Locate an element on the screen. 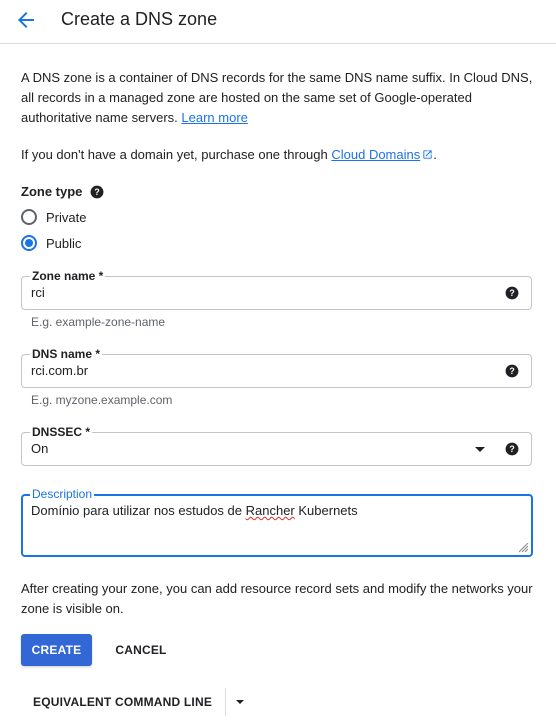  page-title: Create a DNS zone is located at coordinates (139, 19).